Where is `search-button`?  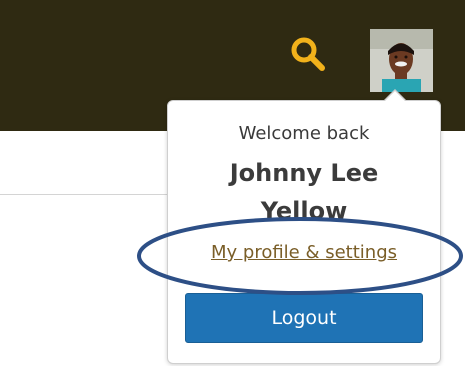 search-button is located at coordinates (308, 54).